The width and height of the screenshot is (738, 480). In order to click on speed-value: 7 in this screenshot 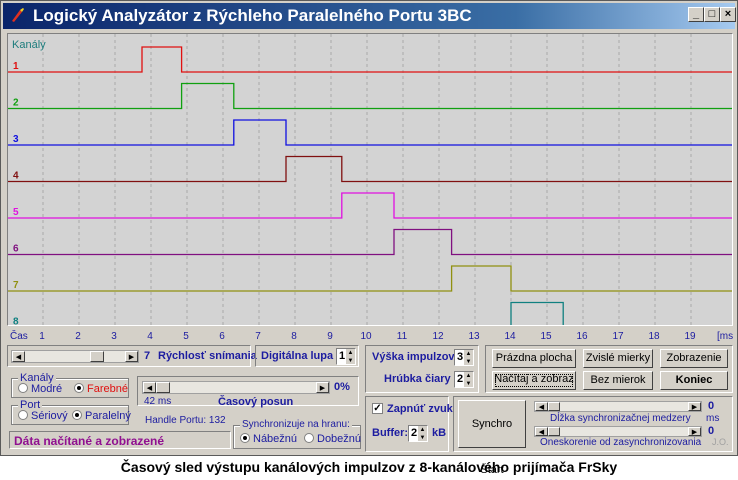, I will do `click(147, 356)`.